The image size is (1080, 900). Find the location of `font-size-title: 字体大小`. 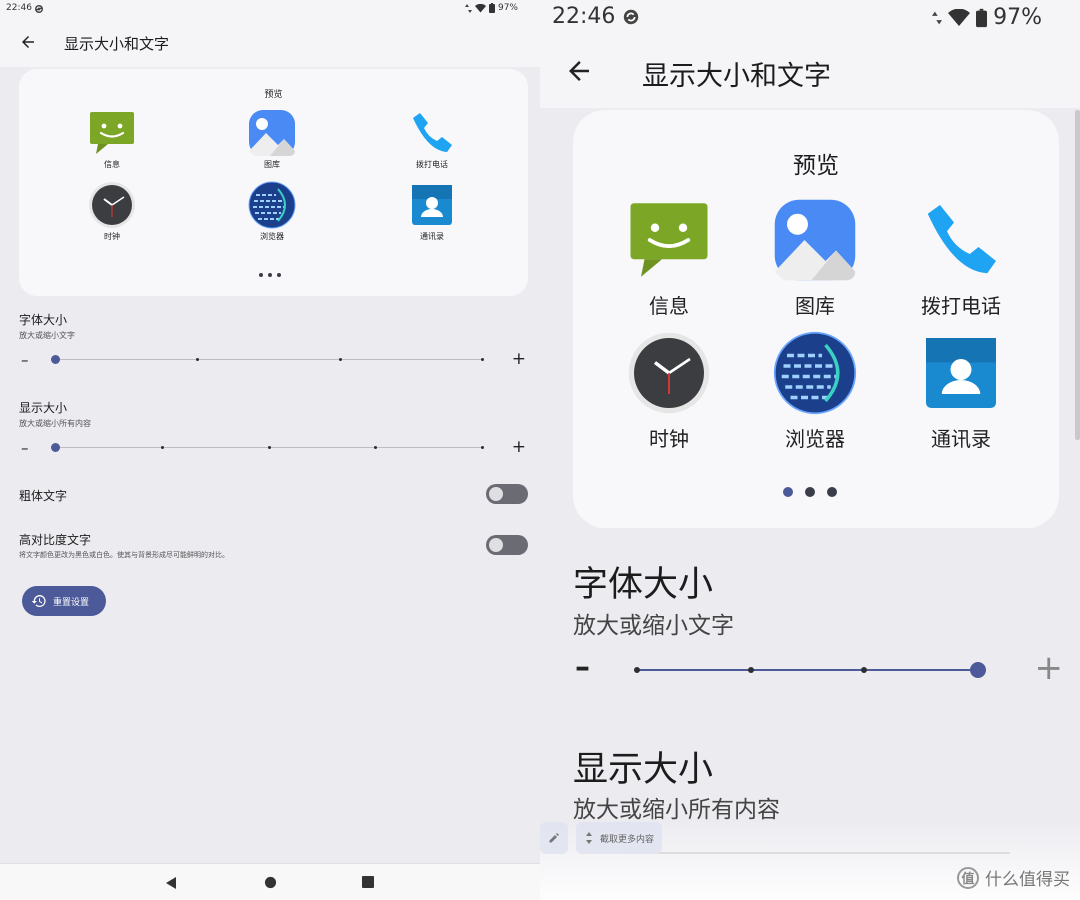

font-size-title: 字体大小 is located at coordinates (43, 320).